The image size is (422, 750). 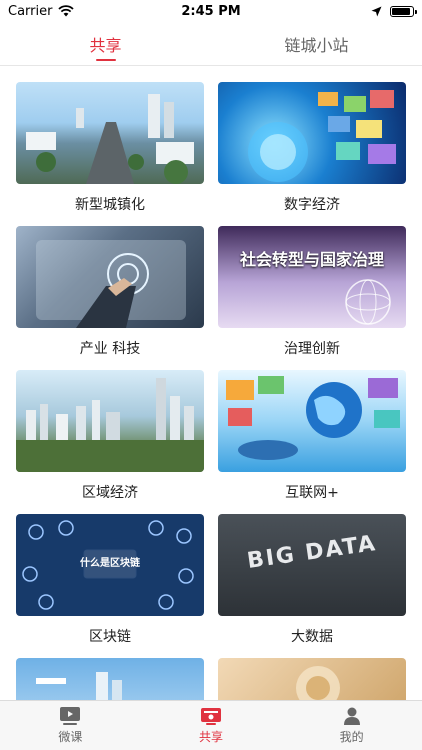 I want to click on blockchain-image-text: 什么是区块链, so click(x=110, y=563).